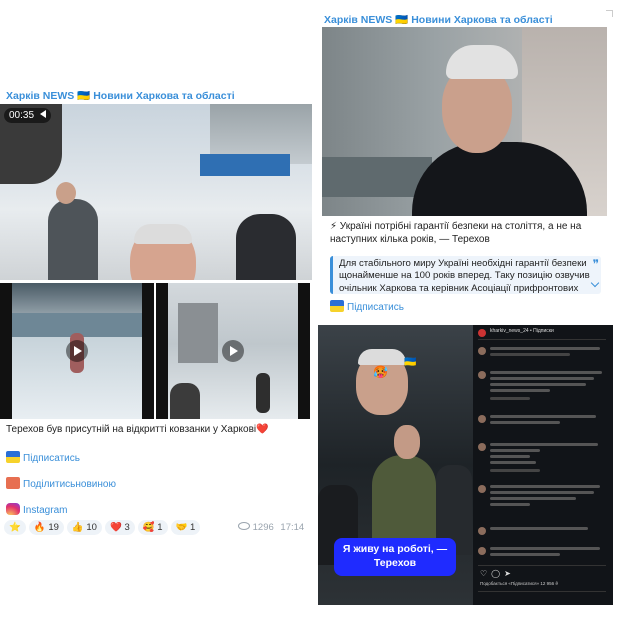  What do you see at coordinates (27, 115) in the screenshot?
I see `video-timer: 00:35` at bounding box center [27, 115].